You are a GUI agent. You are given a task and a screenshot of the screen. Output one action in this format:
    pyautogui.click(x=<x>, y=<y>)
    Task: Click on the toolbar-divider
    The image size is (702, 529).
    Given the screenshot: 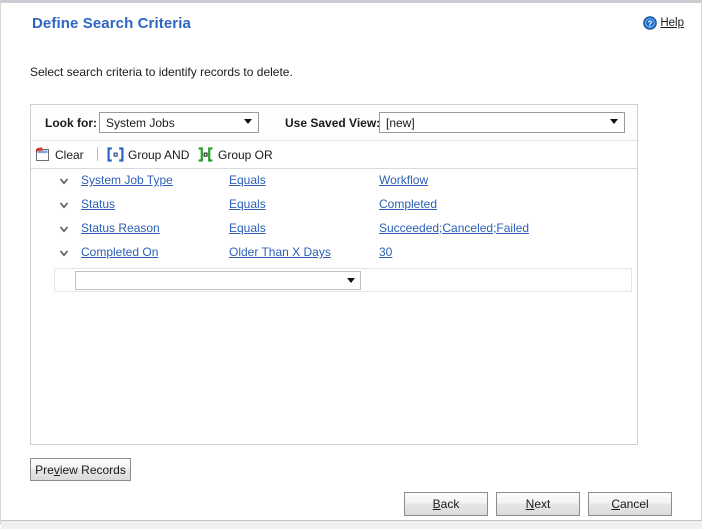 What is the action you would take?
    pyautogui.click(x=97, y=154)
    